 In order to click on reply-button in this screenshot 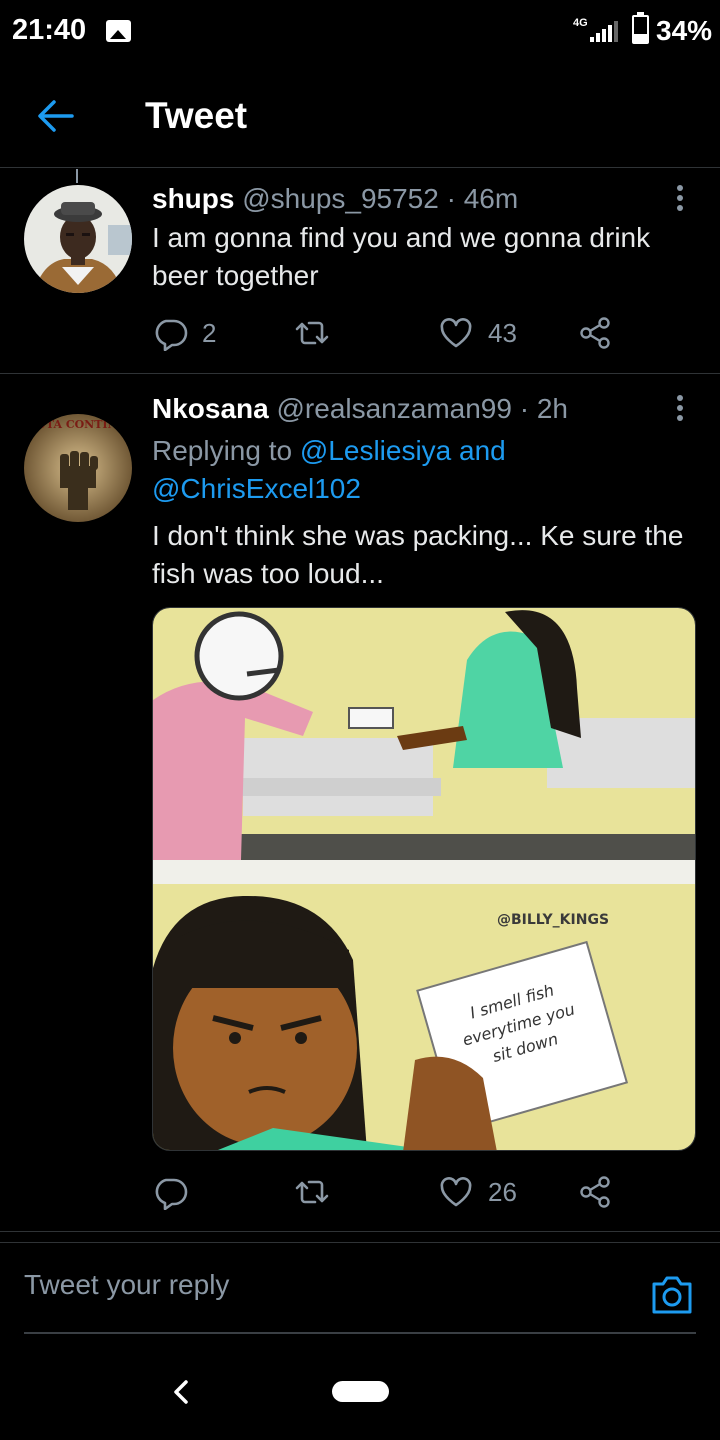, I will do `click(170, 1192)`.